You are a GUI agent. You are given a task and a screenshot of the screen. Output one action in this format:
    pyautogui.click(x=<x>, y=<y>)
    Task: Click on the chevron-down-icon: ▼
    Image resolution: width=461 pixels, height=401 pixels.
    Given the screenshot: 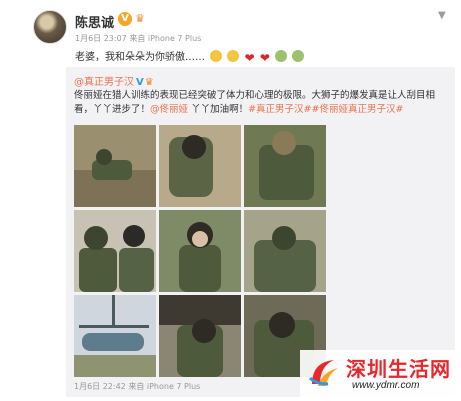 What is the action you would take?
    pyautogui.click(x=442, y=15)
    